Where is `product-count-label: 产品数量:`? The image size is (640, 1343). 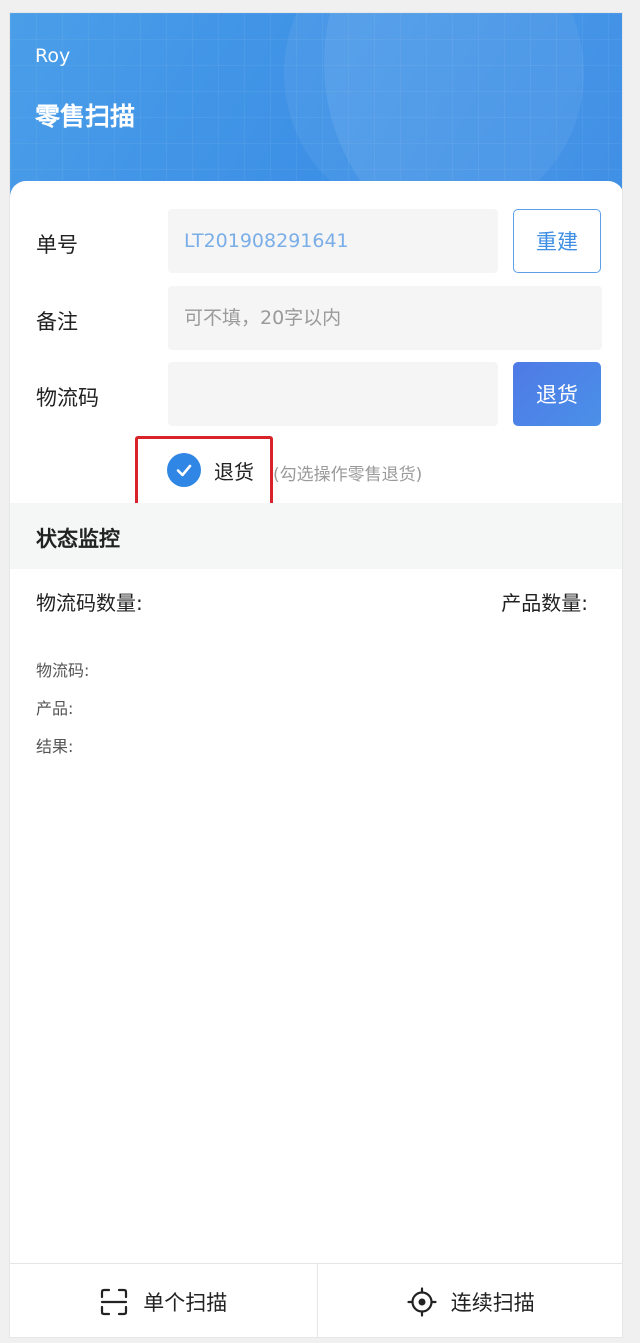 product-count-label: 产品数量: is located at coordinates (544, 603).